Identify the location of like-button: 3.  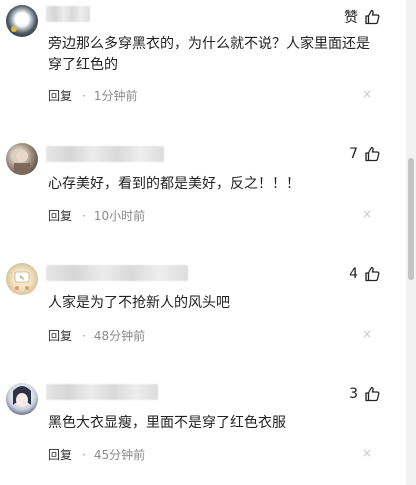
(364, 394).